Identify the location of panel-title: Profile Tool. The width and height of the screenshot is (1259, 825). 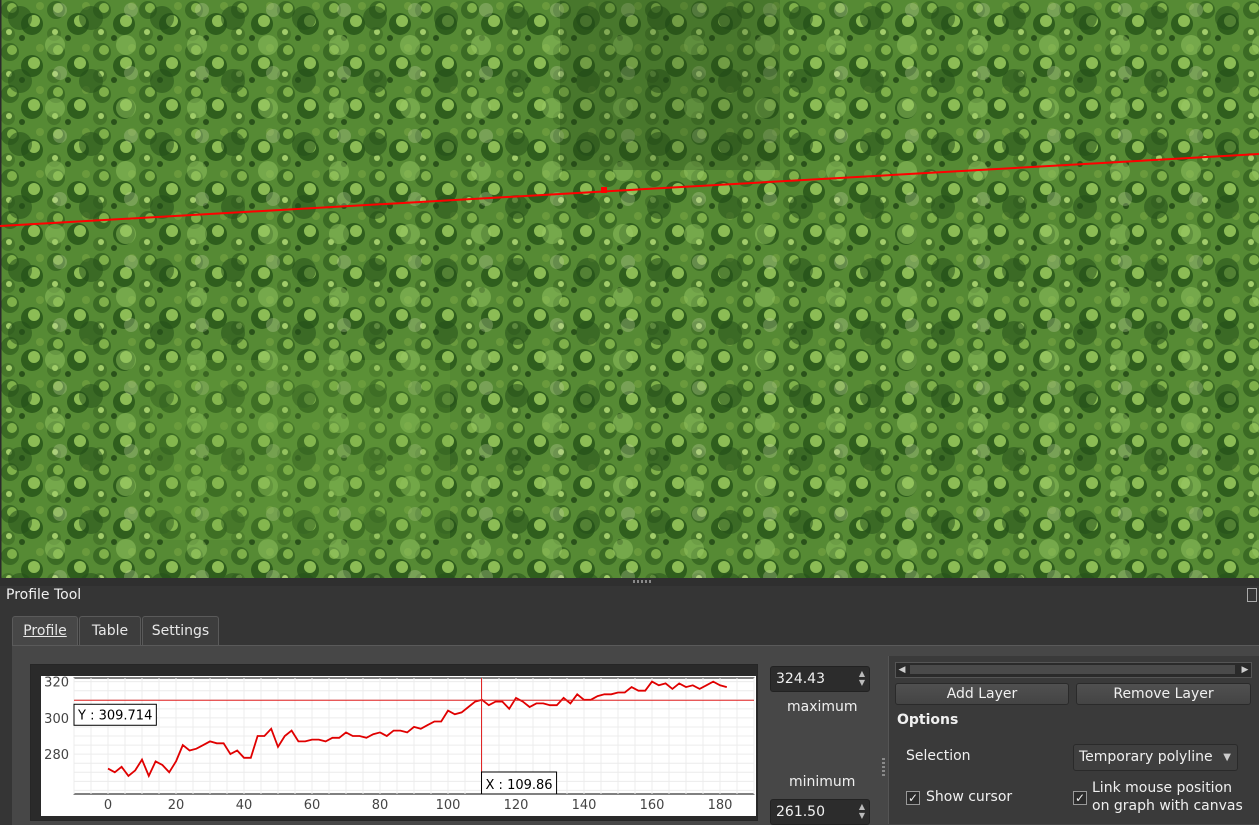
(44, 595).